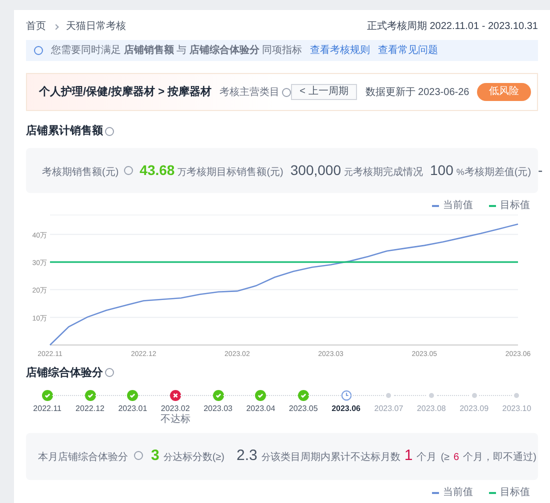  Describe the element at coordinates (340, 50) in the screenshot. I see `notice-link: 查看考核规则` at that location.